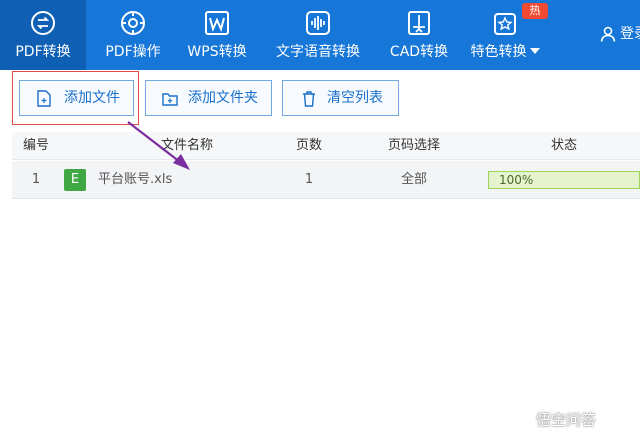 The width and height of the screenshot is (640, 444). I want to click on audio-wave-icon, so click(318, 23).